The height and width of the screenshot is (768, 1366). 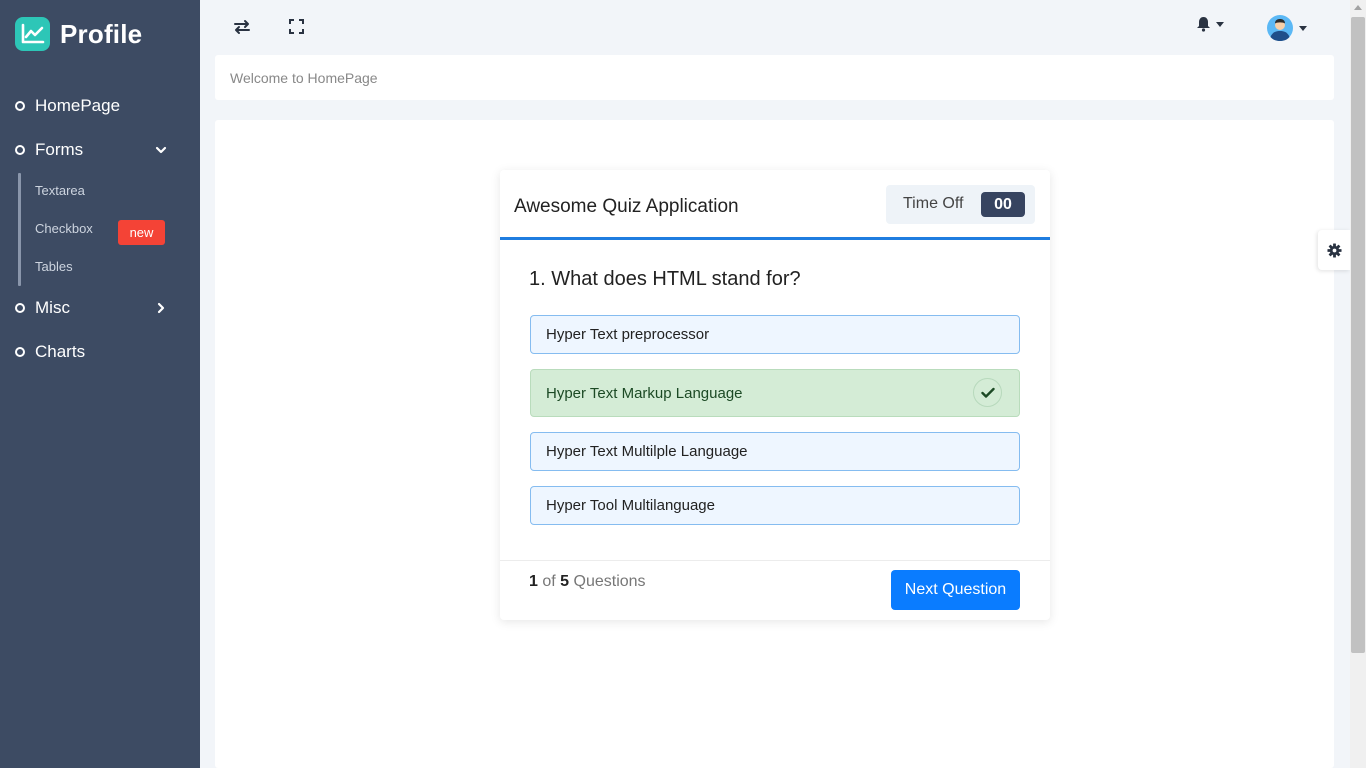 What do you see at coordinates (141, 232) in the screenshot?
I see `new-badge: new` at bounding box center [141, 232].